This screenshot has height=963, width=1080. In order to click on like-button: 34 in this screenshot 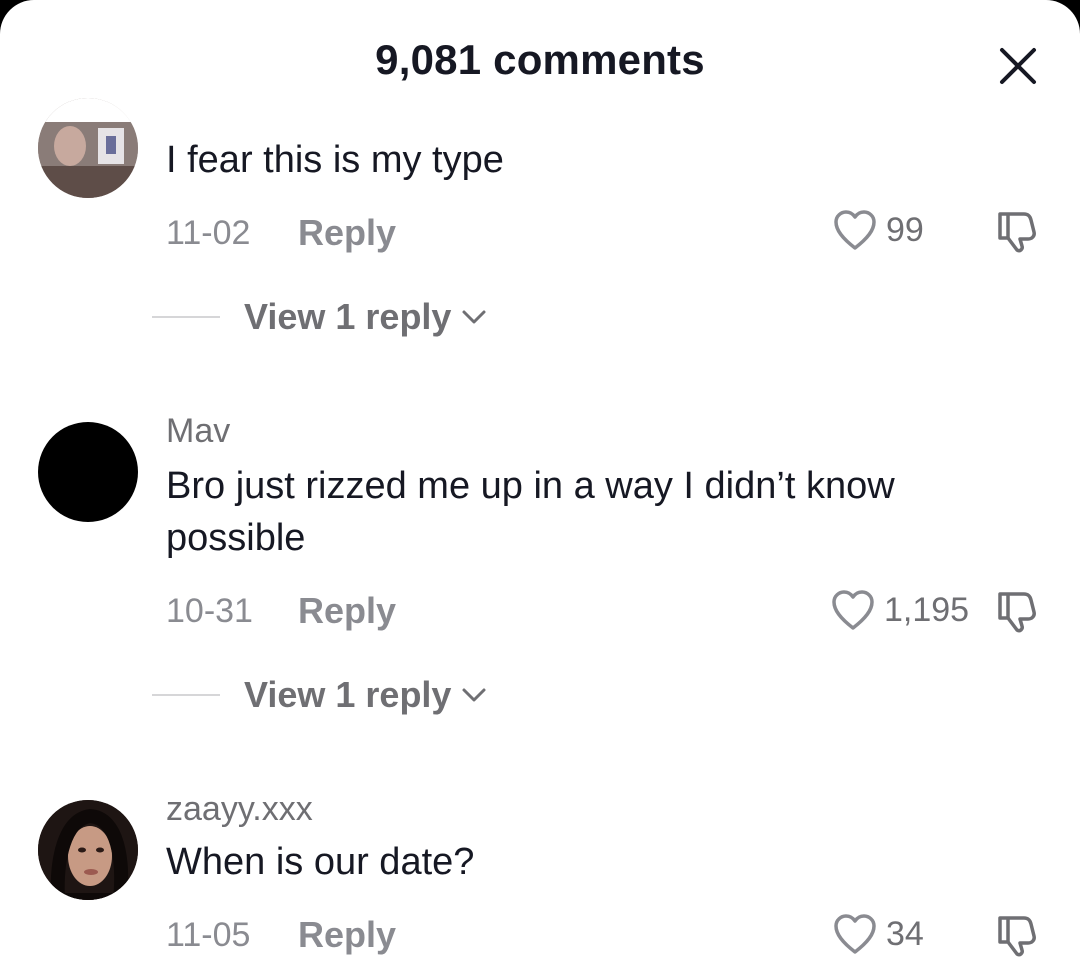, I will do `click(878, 934)`.